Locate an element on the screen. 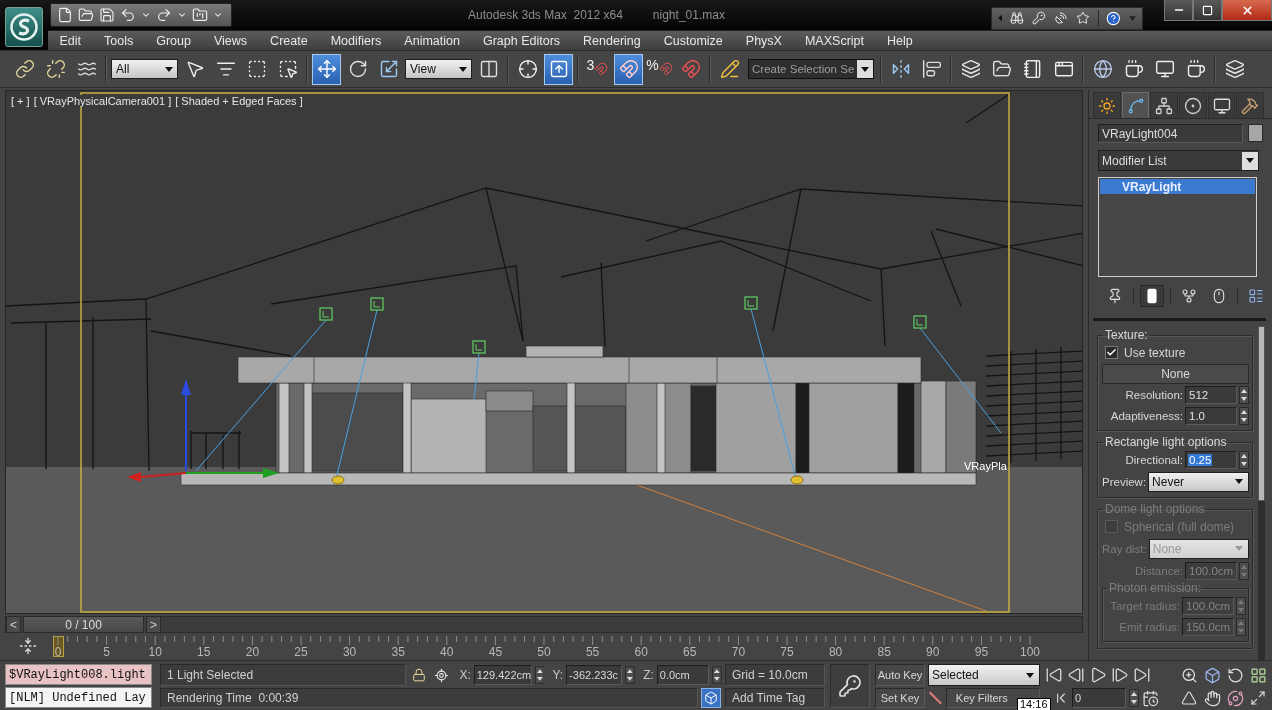 Image resolution: width=1272 pixels, height=710 pixels. prompt-message: Rendering Time 0:00:39 is located at coordinates (429, 698).